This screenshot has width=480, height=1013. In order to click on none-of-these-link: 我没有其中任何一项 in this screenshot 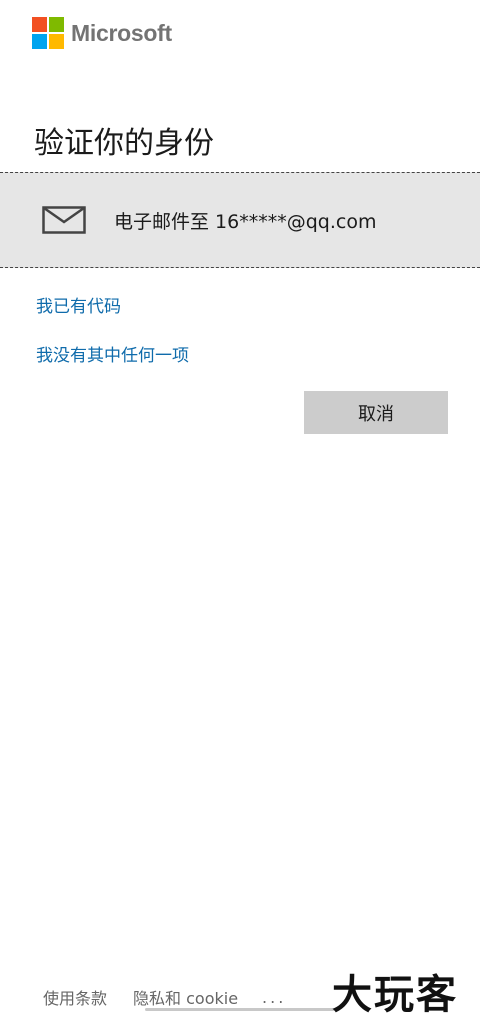, I will do `click(112, 353)`.